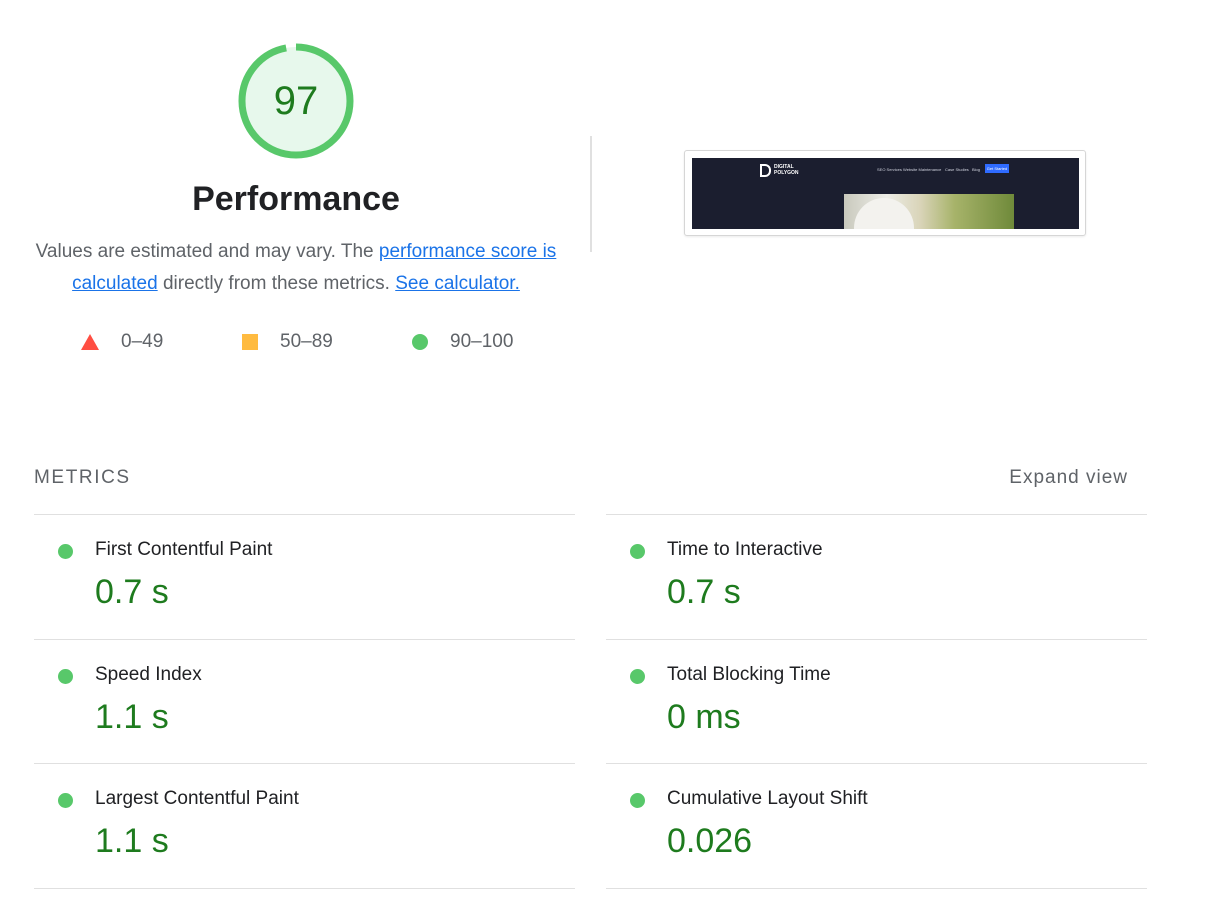 Image resolution: width=1232 pixels, height=900 pixels. What do you see at coordinates (876, 576) in the screenshot?
I see `metric-time-to-interactive: Time to Interactive 0.7 s` at bounding box center [876, 576].